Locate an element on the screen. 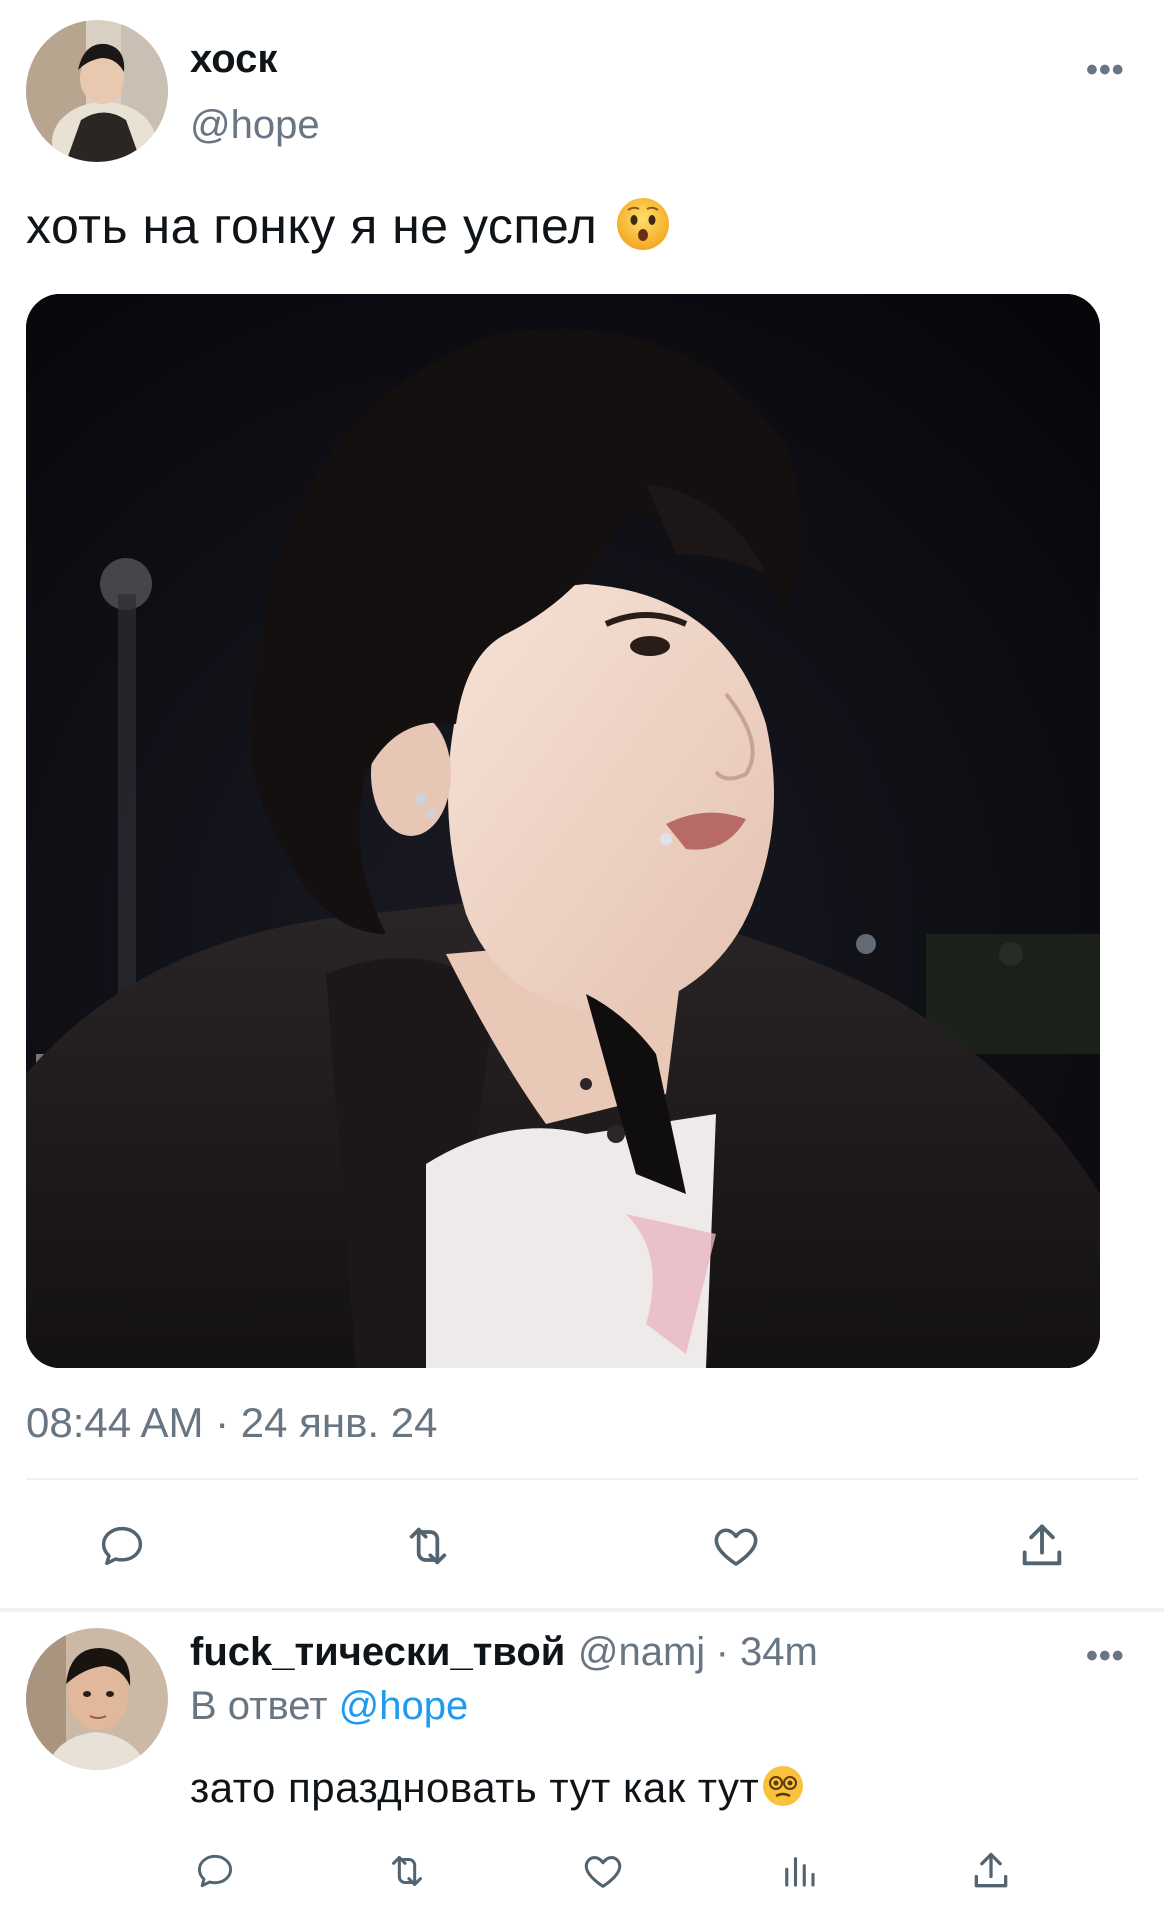 The width and height of the screenshot is (1164, 1920). hushed-face-icon is located at coordinates (643, 226).